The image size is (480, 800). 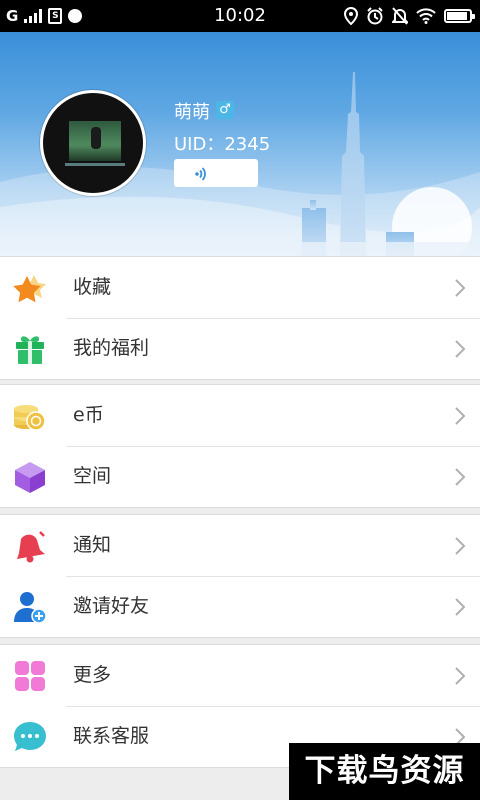 What do you see at coordinates (92, 545) in the screenshot?
I see `menu-item-label: 通知` at bounding box center [92, 545].